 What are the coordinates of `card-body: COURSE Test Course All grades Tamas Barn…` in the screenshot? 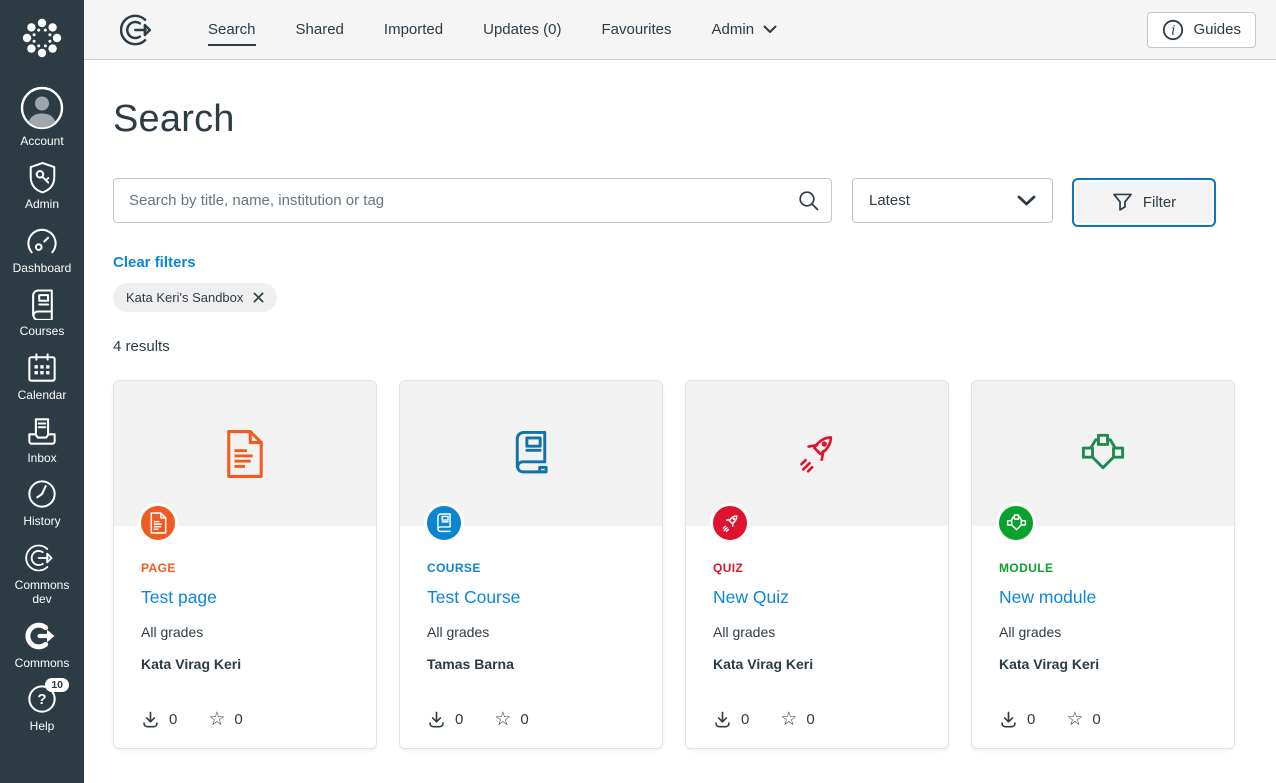 It's located at (531, 627).